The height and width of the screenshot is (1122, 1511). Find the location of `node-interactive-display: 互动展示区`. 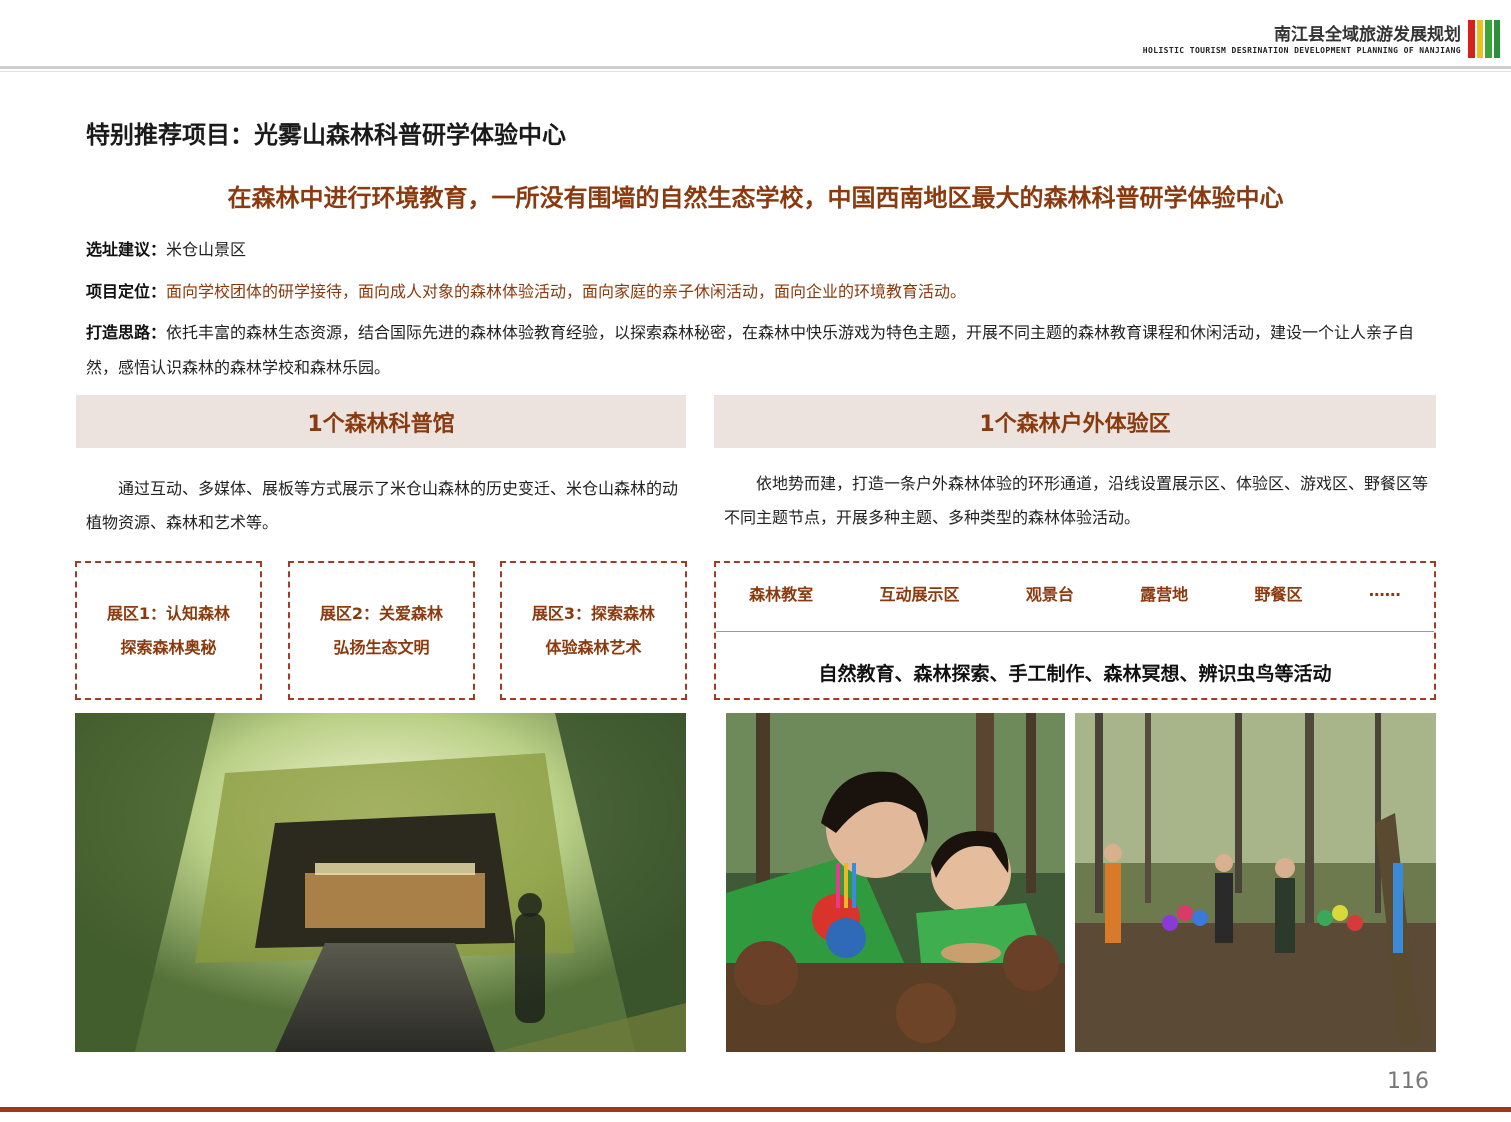

node-interactive-display: 互动展示区 is located at coordinates (919, 594).